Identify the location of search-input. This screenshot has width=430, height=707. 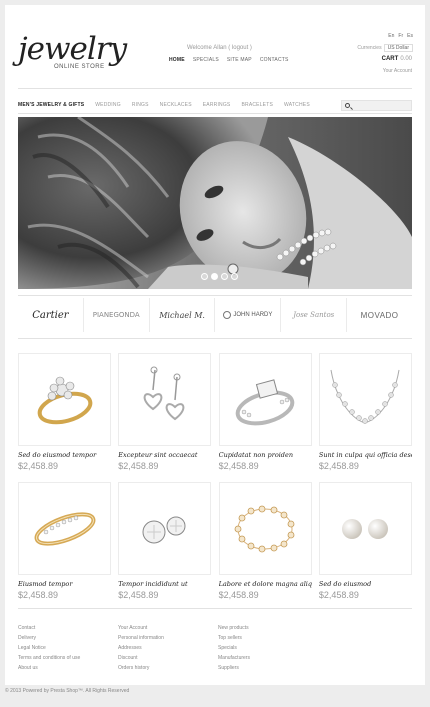
(376, 105).